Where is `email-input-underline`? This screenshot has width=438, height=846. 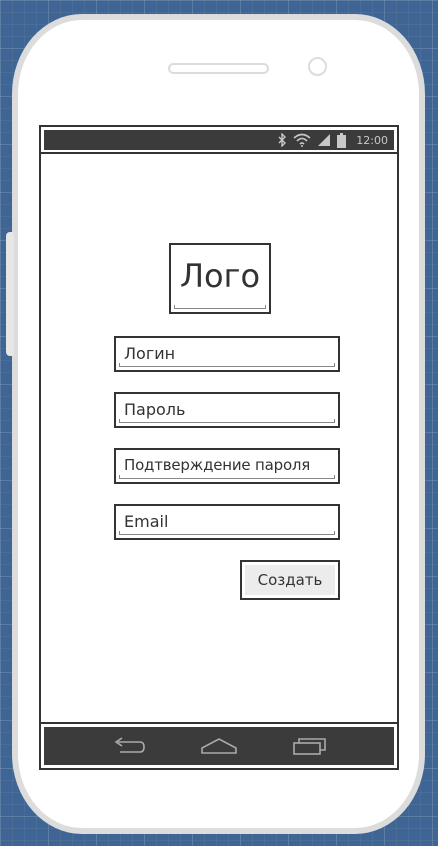 email-input-underline is located at coordinates (227, 533).